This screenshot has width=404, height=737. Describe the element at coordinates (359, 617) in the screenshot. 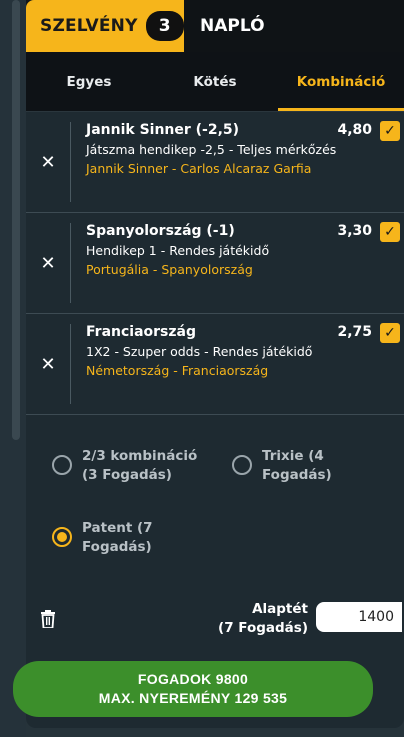

I see `stake-input` at that location.